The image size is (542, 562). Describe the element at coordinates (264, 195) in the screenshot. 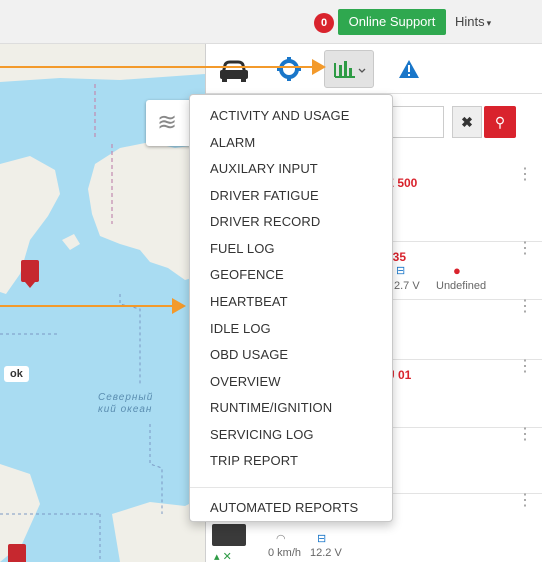

I see `menu-item-driver-fatigue: DRIVER FATIGUE` at that location.